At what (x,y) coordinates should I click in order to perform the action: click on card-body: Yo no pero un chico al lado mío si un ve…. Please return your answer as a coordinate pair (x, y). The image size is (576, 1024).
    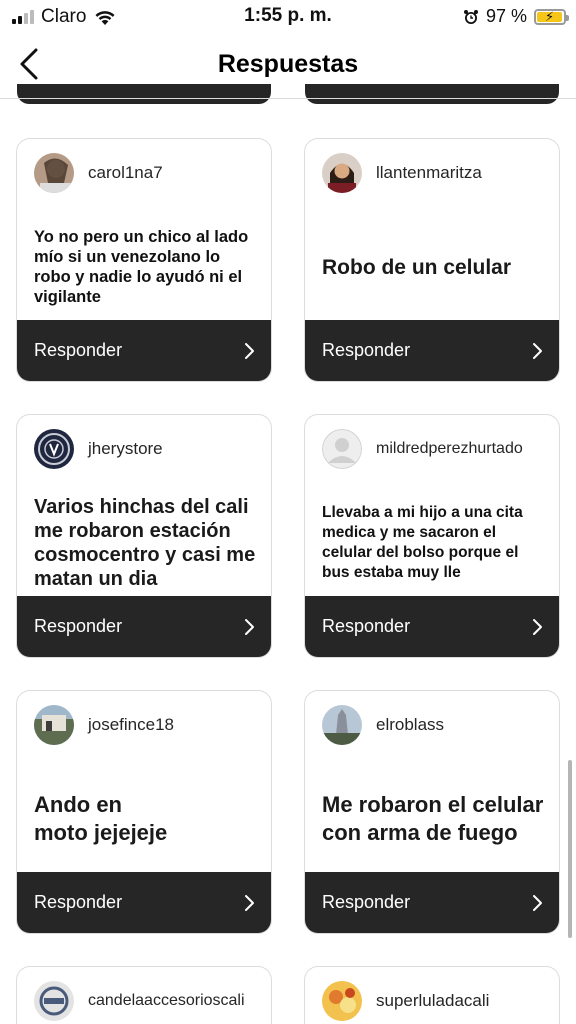
    Looking at the image, I should click on (145, 267).